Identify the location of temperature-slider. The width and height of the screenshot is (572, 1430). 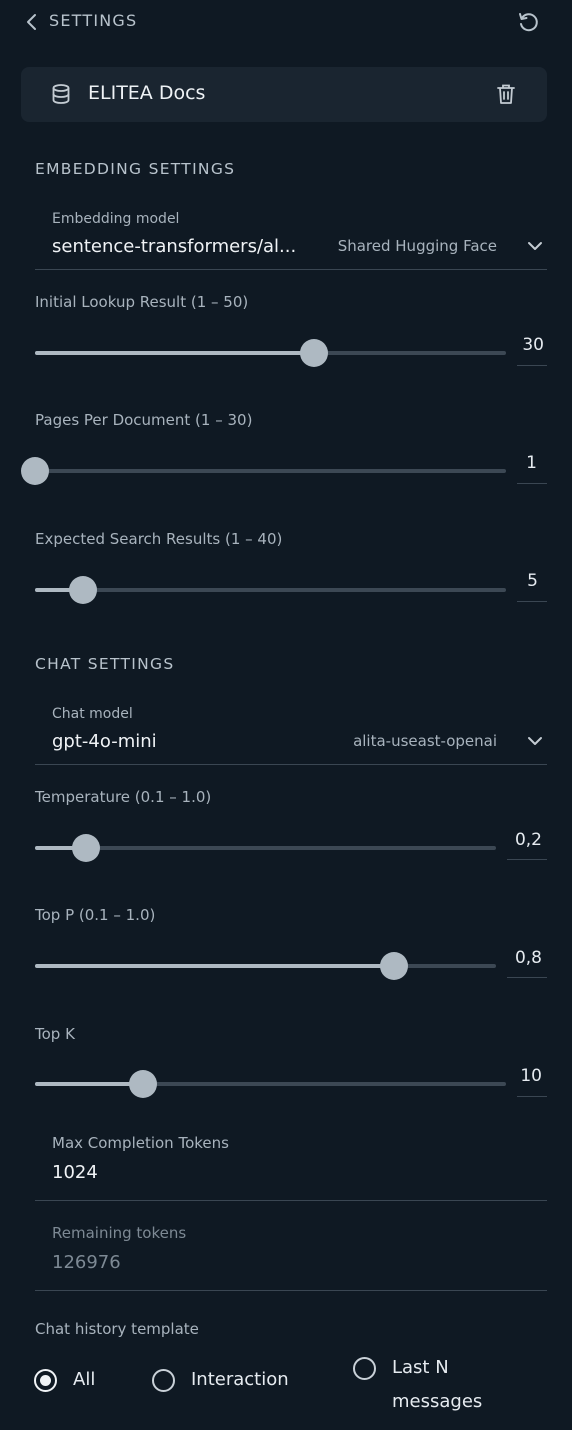
(265, 848).